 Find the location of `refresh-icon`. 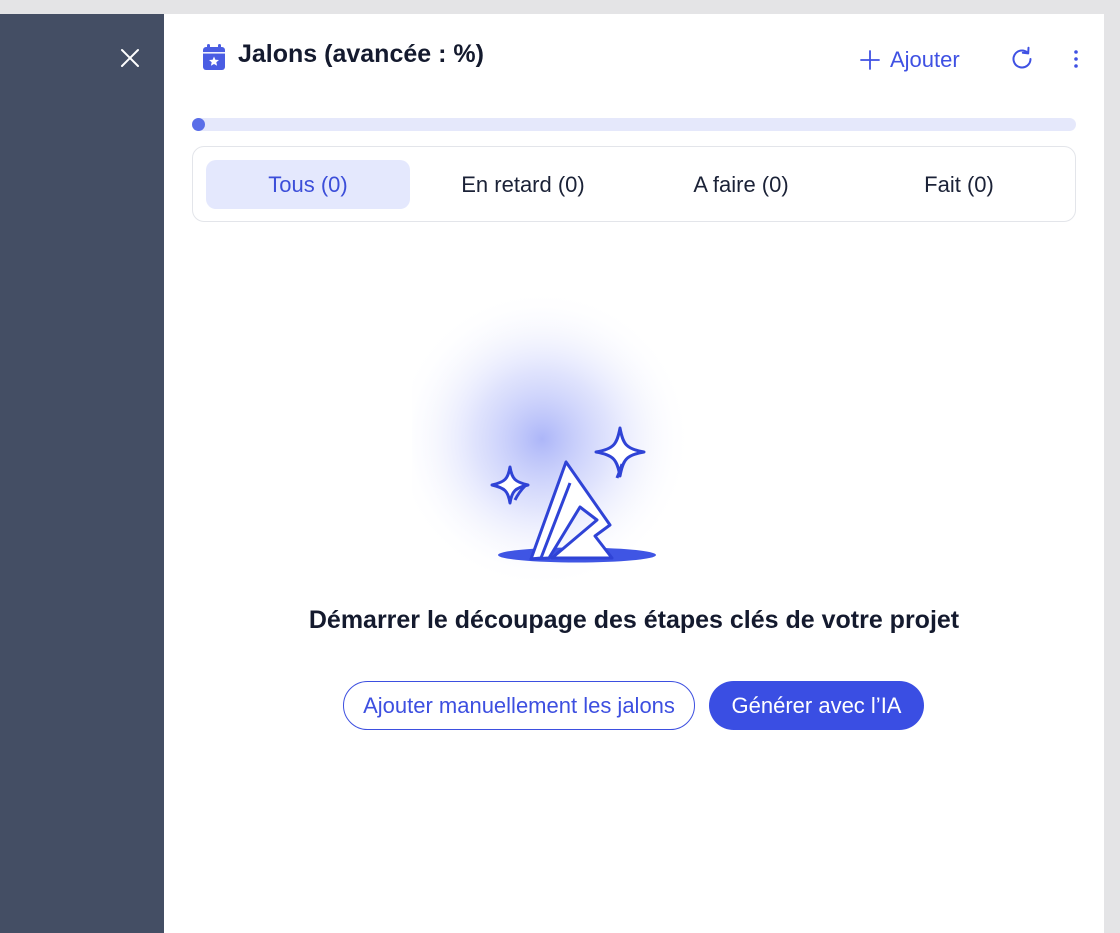

refresh-icon is located at coordinates (1022, 57).